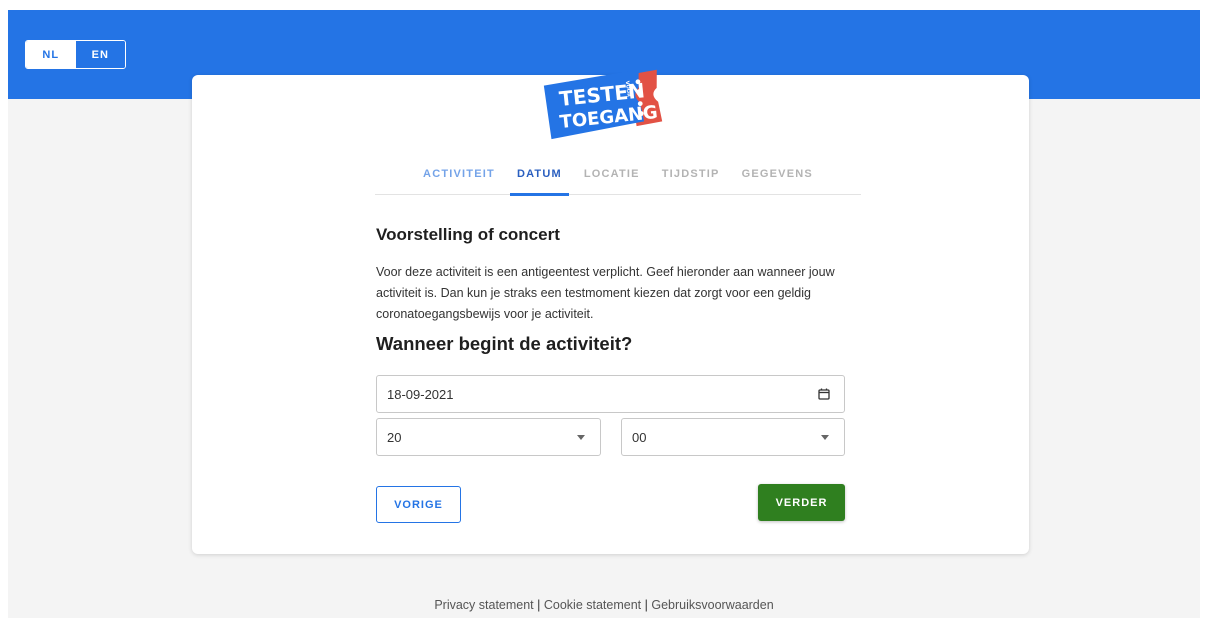 The height and width of the screenshot is (618, 1208). I want to click on step-tijdstip: TIJDSTIP, so click(691, 175).